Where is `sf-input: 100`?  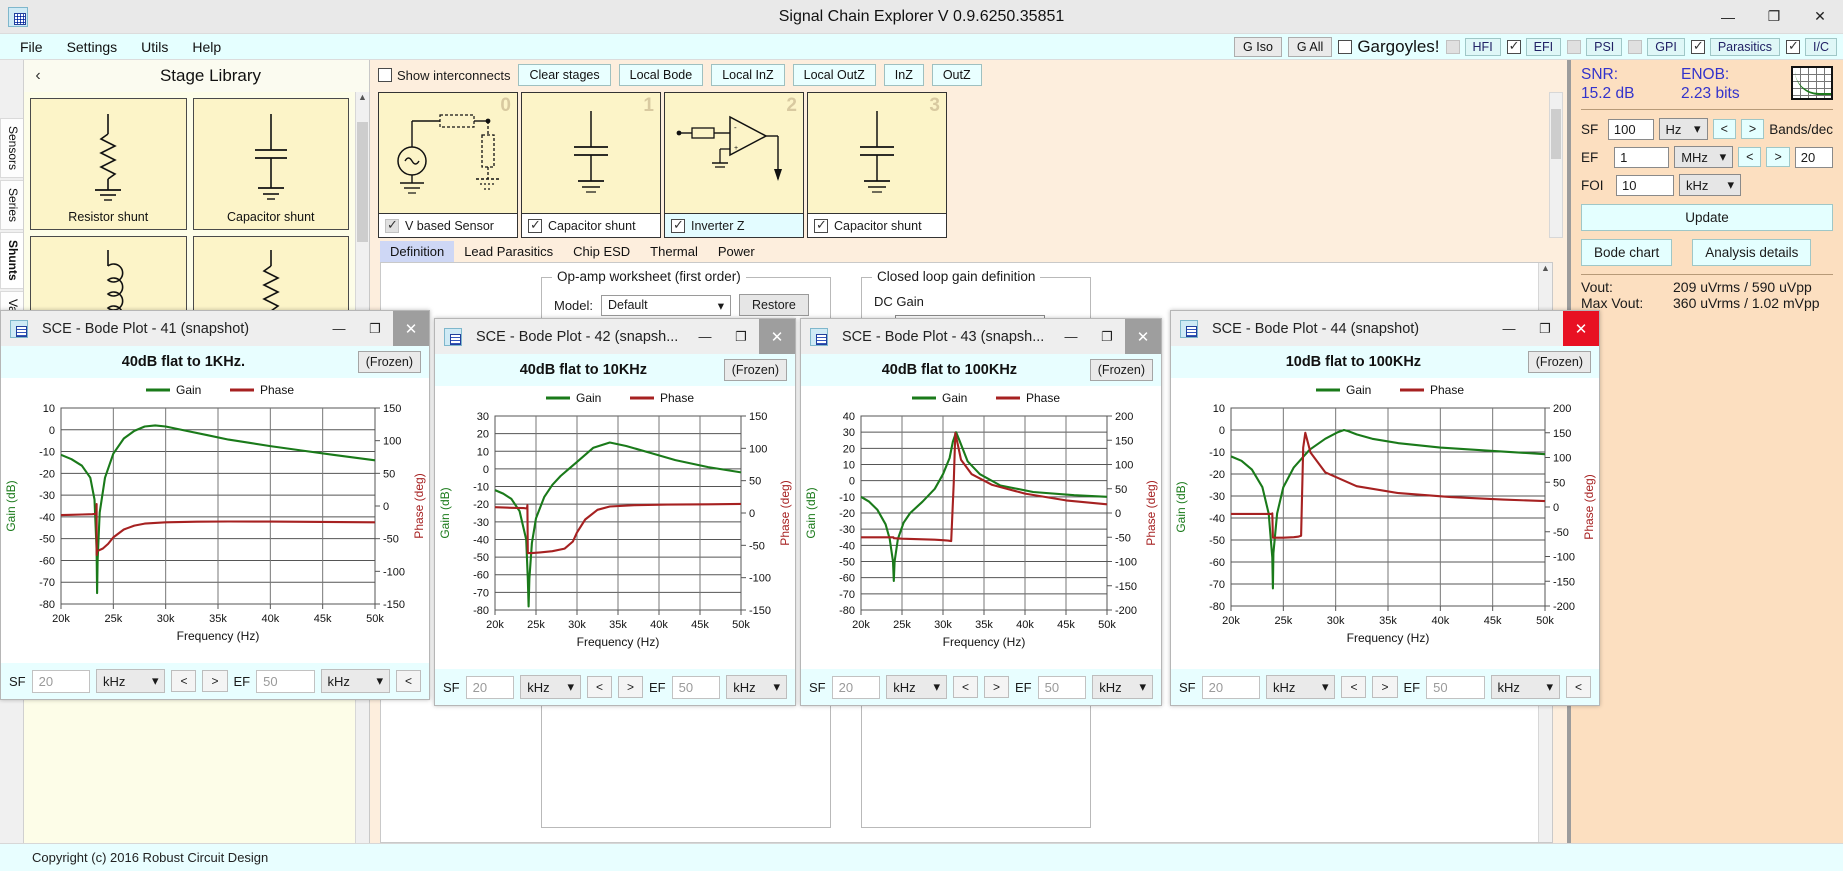
sf-input: 100 is located at coordinates (1630, 129).